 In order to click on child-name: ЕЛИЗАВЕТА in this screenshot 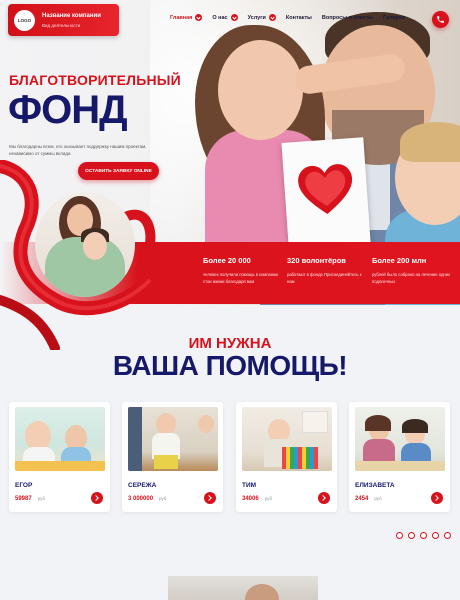, I will do `click(375, 485)`.